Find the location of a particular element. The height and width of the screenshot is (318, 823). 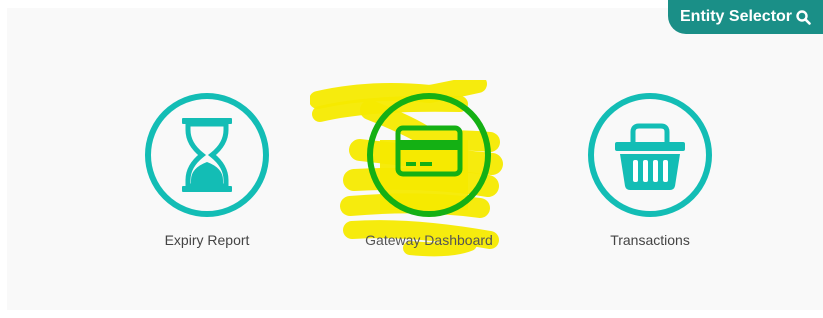

hourglass-icon is located at coordinates (207, 155).